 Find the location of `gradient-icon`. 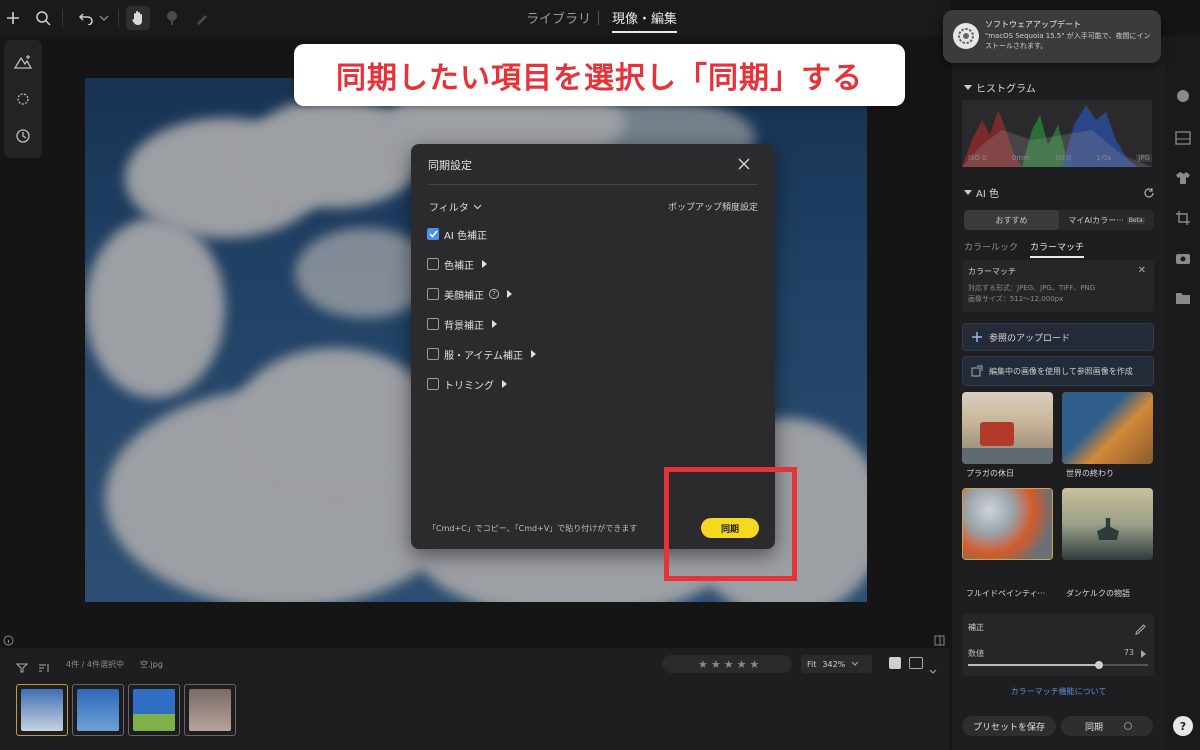

gradient-icon is located at coordinates (1183, 138).